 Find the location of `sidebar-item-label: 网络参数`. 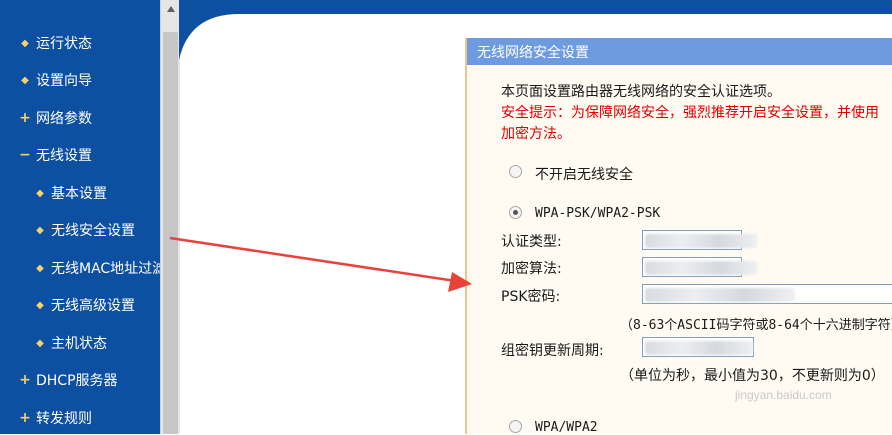

sidebar-item-label: 网络参数 is located at coordinates (64, 119).